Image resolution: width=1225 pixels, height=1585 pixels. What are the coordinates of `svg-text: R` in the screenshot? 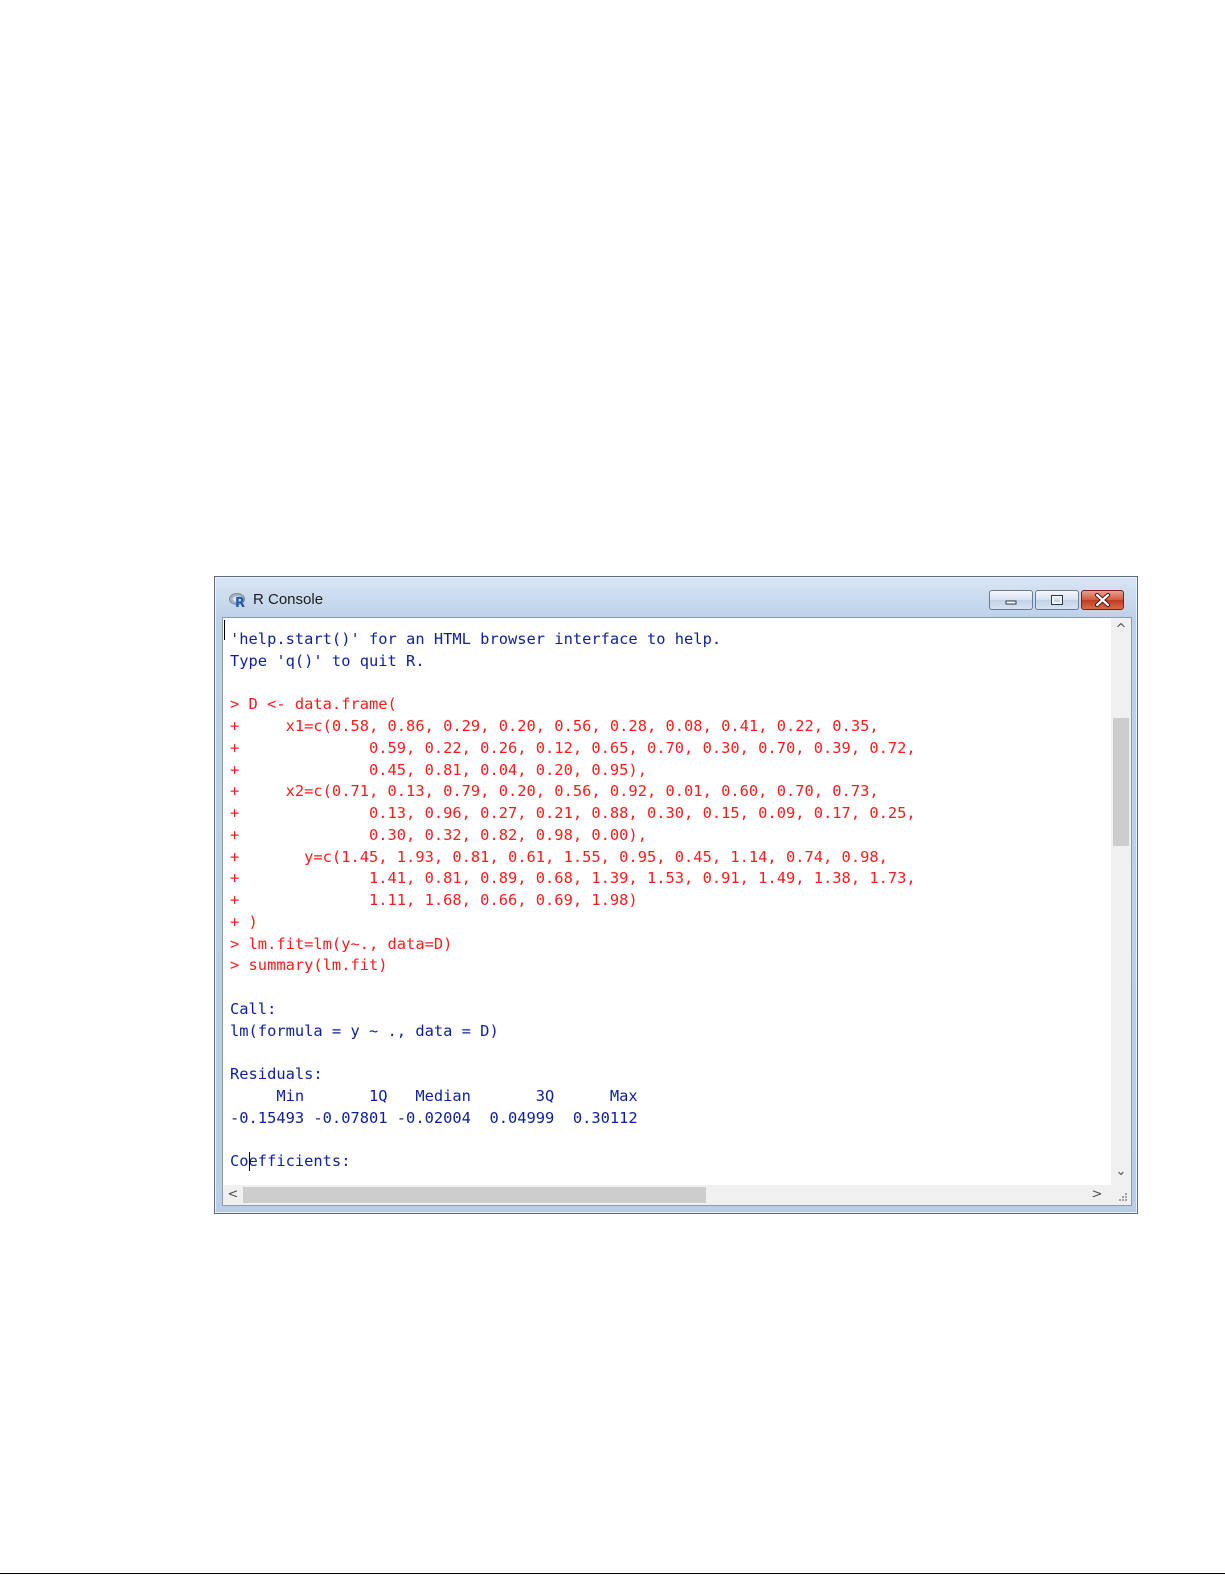 It's located at (240, 602).